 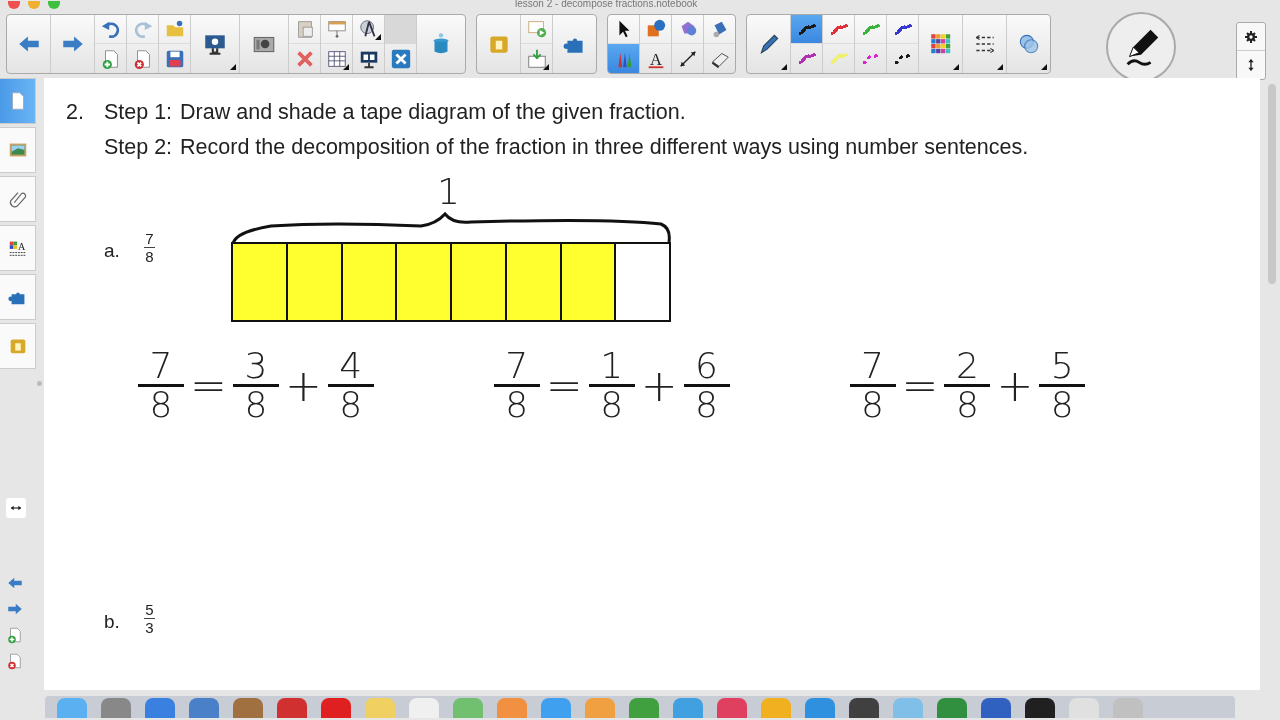 What do you see at coordinates (18, 346) in the screenshot?
I see `lesson-activity-tab` at bounding box center [18, 346].